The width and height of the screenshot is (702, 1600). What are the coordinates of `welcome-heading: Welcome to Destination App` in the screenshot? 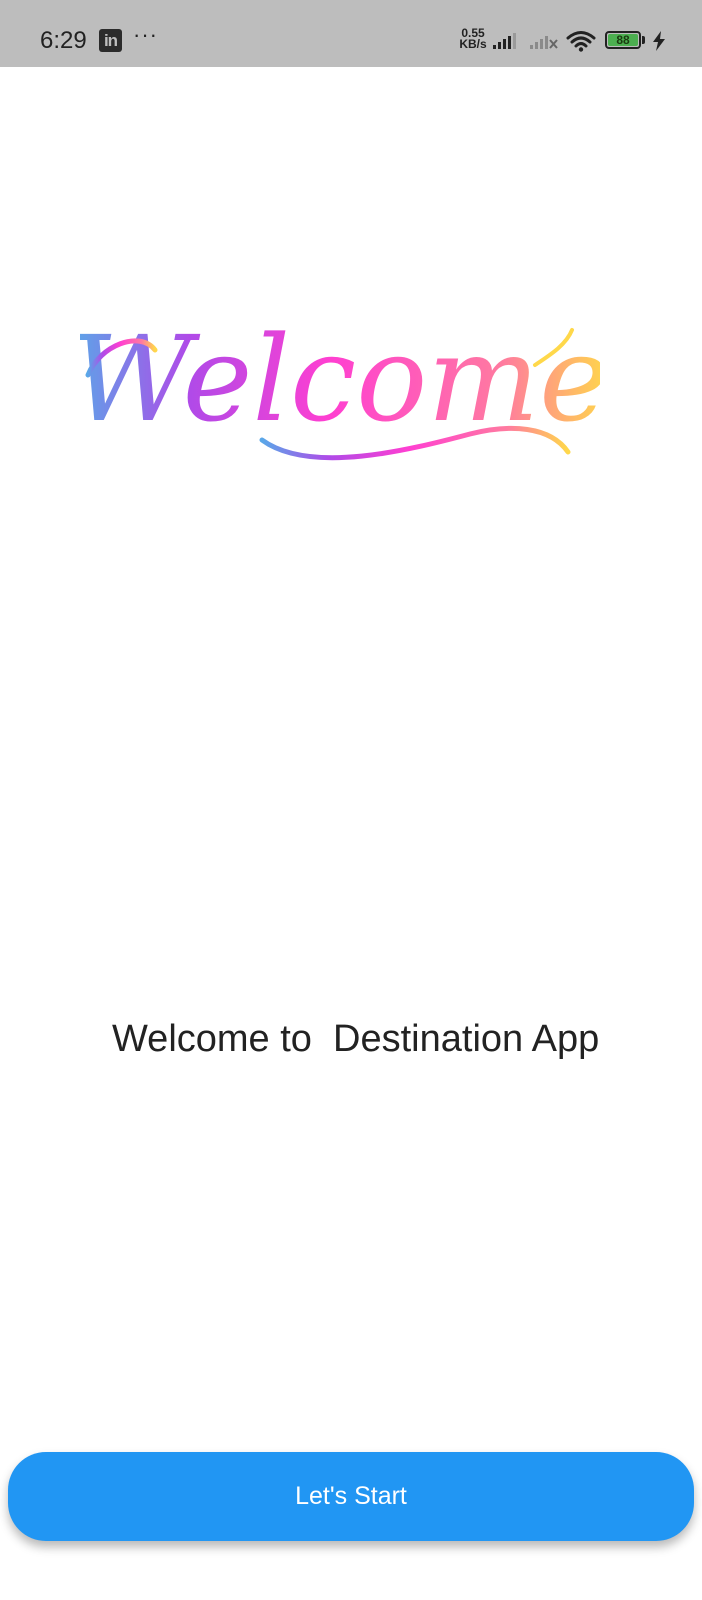 It's located at (356, 1039).